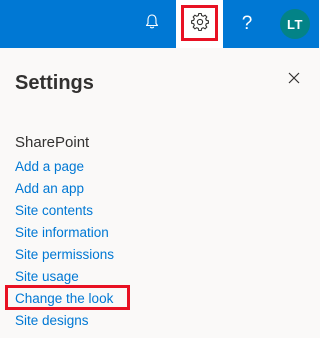 This screenshot has width=320, height=338. I want to click on settings-button, so click(199, 24).